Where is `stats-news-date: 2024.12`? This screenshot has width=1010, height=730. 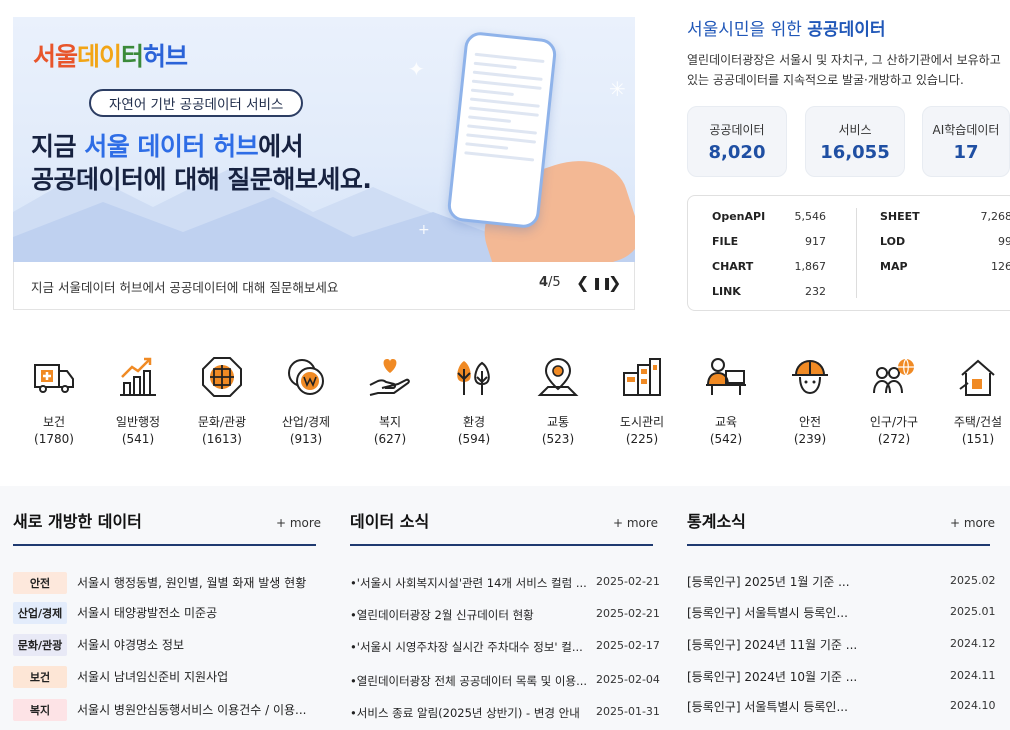 stats-news-date: 2024.12 is located at coordinates (973, 643).